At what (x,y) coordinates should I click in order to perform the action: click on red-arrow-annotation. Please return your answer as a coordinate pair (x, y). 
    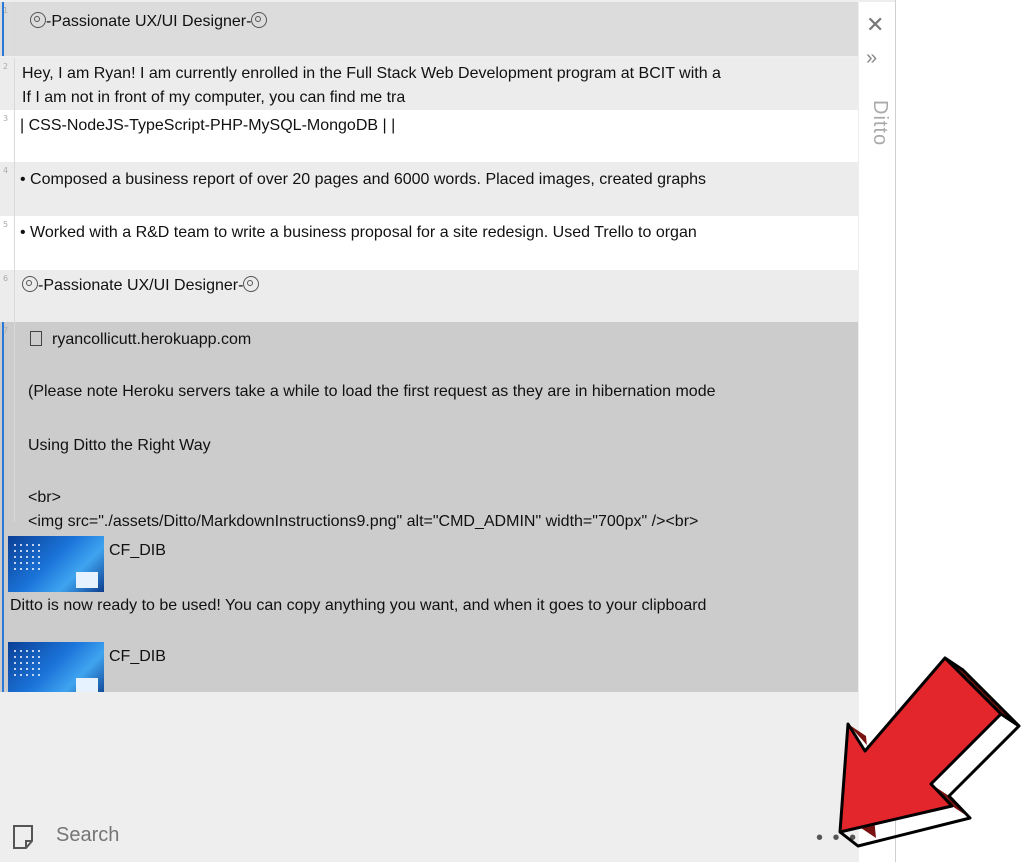
    Looking at the image, I should click on (929, 752).